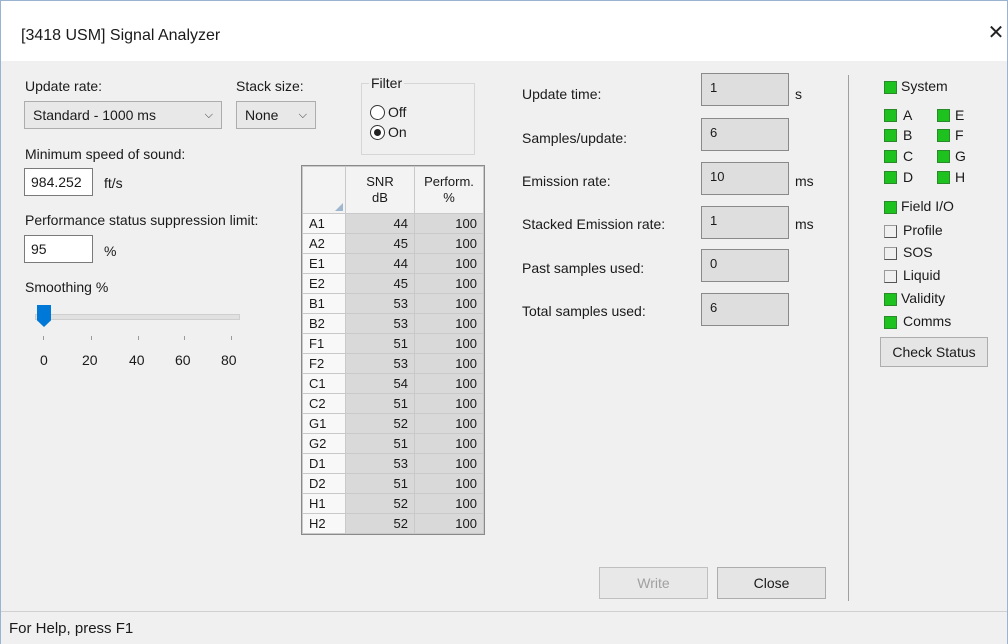 This screenshot has width=1008, height=644. I want to click on close-button: Close, so click(771, 583).